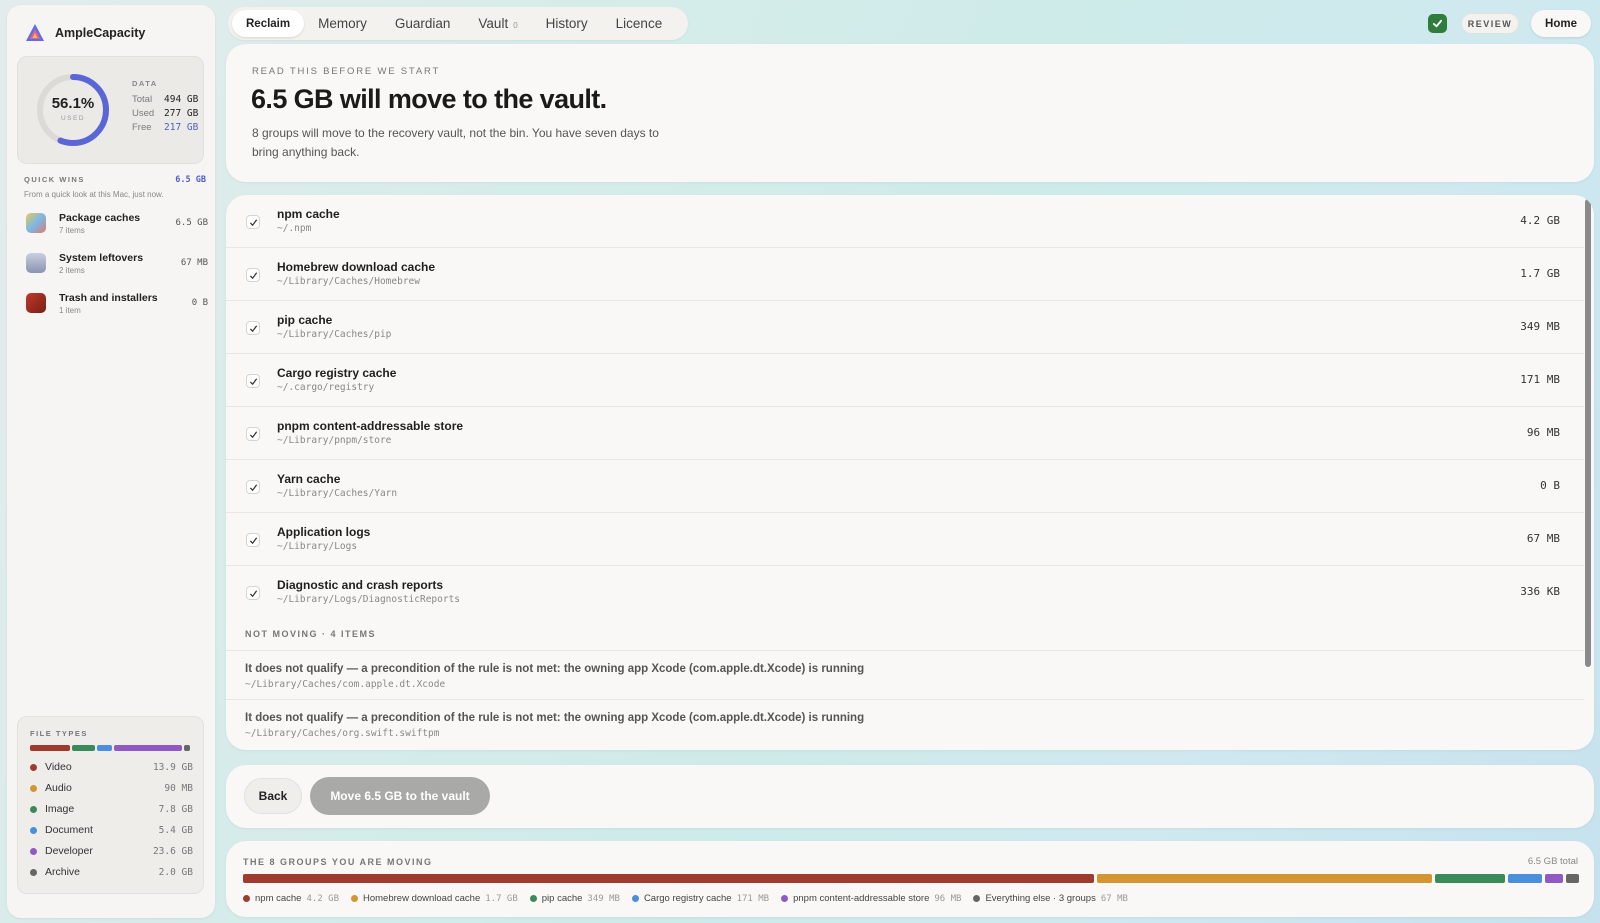 Image resolution: width=1600 pixels, height=923 pixels. What do you see at coordinates (33, 788) in the screenshot?
I see `audio-dot` at bounding box center [33, 788].